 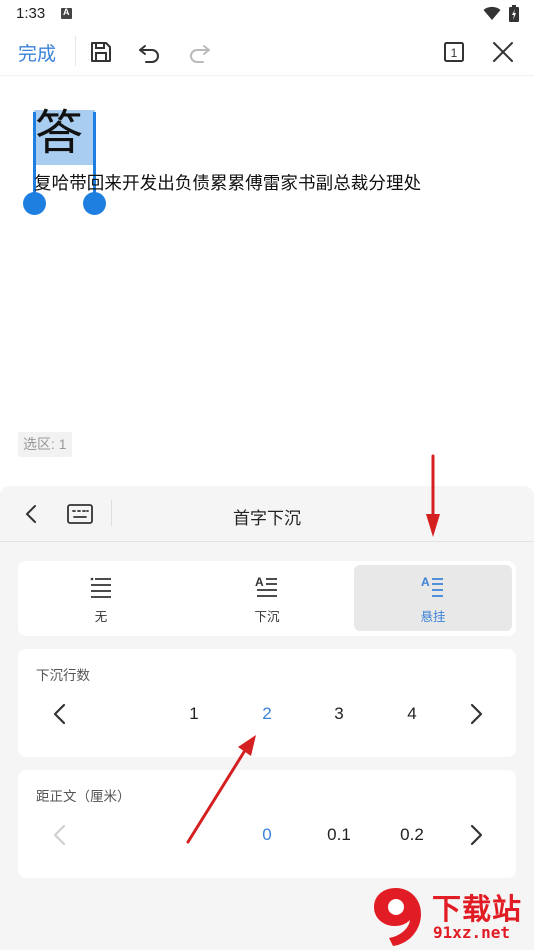 I want to click on selection-count-label: 选区: 1, so click(x=45, y=444).